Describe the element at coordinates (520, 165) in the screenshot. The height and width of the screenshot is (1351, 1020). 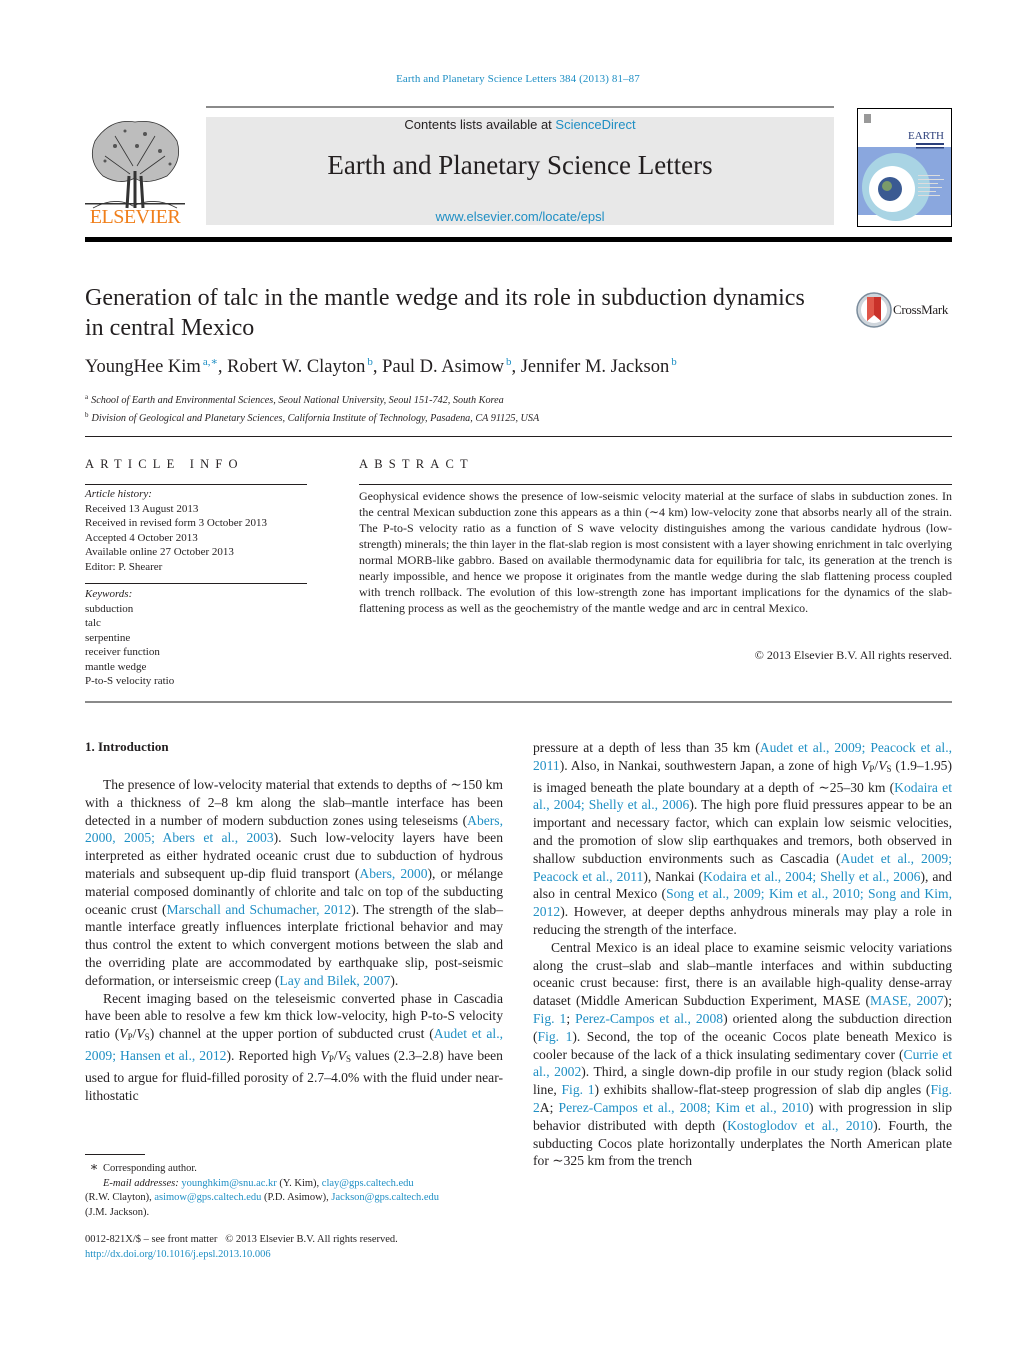
I see `journal-title: Earth and Planetary Science Letters` at that location.